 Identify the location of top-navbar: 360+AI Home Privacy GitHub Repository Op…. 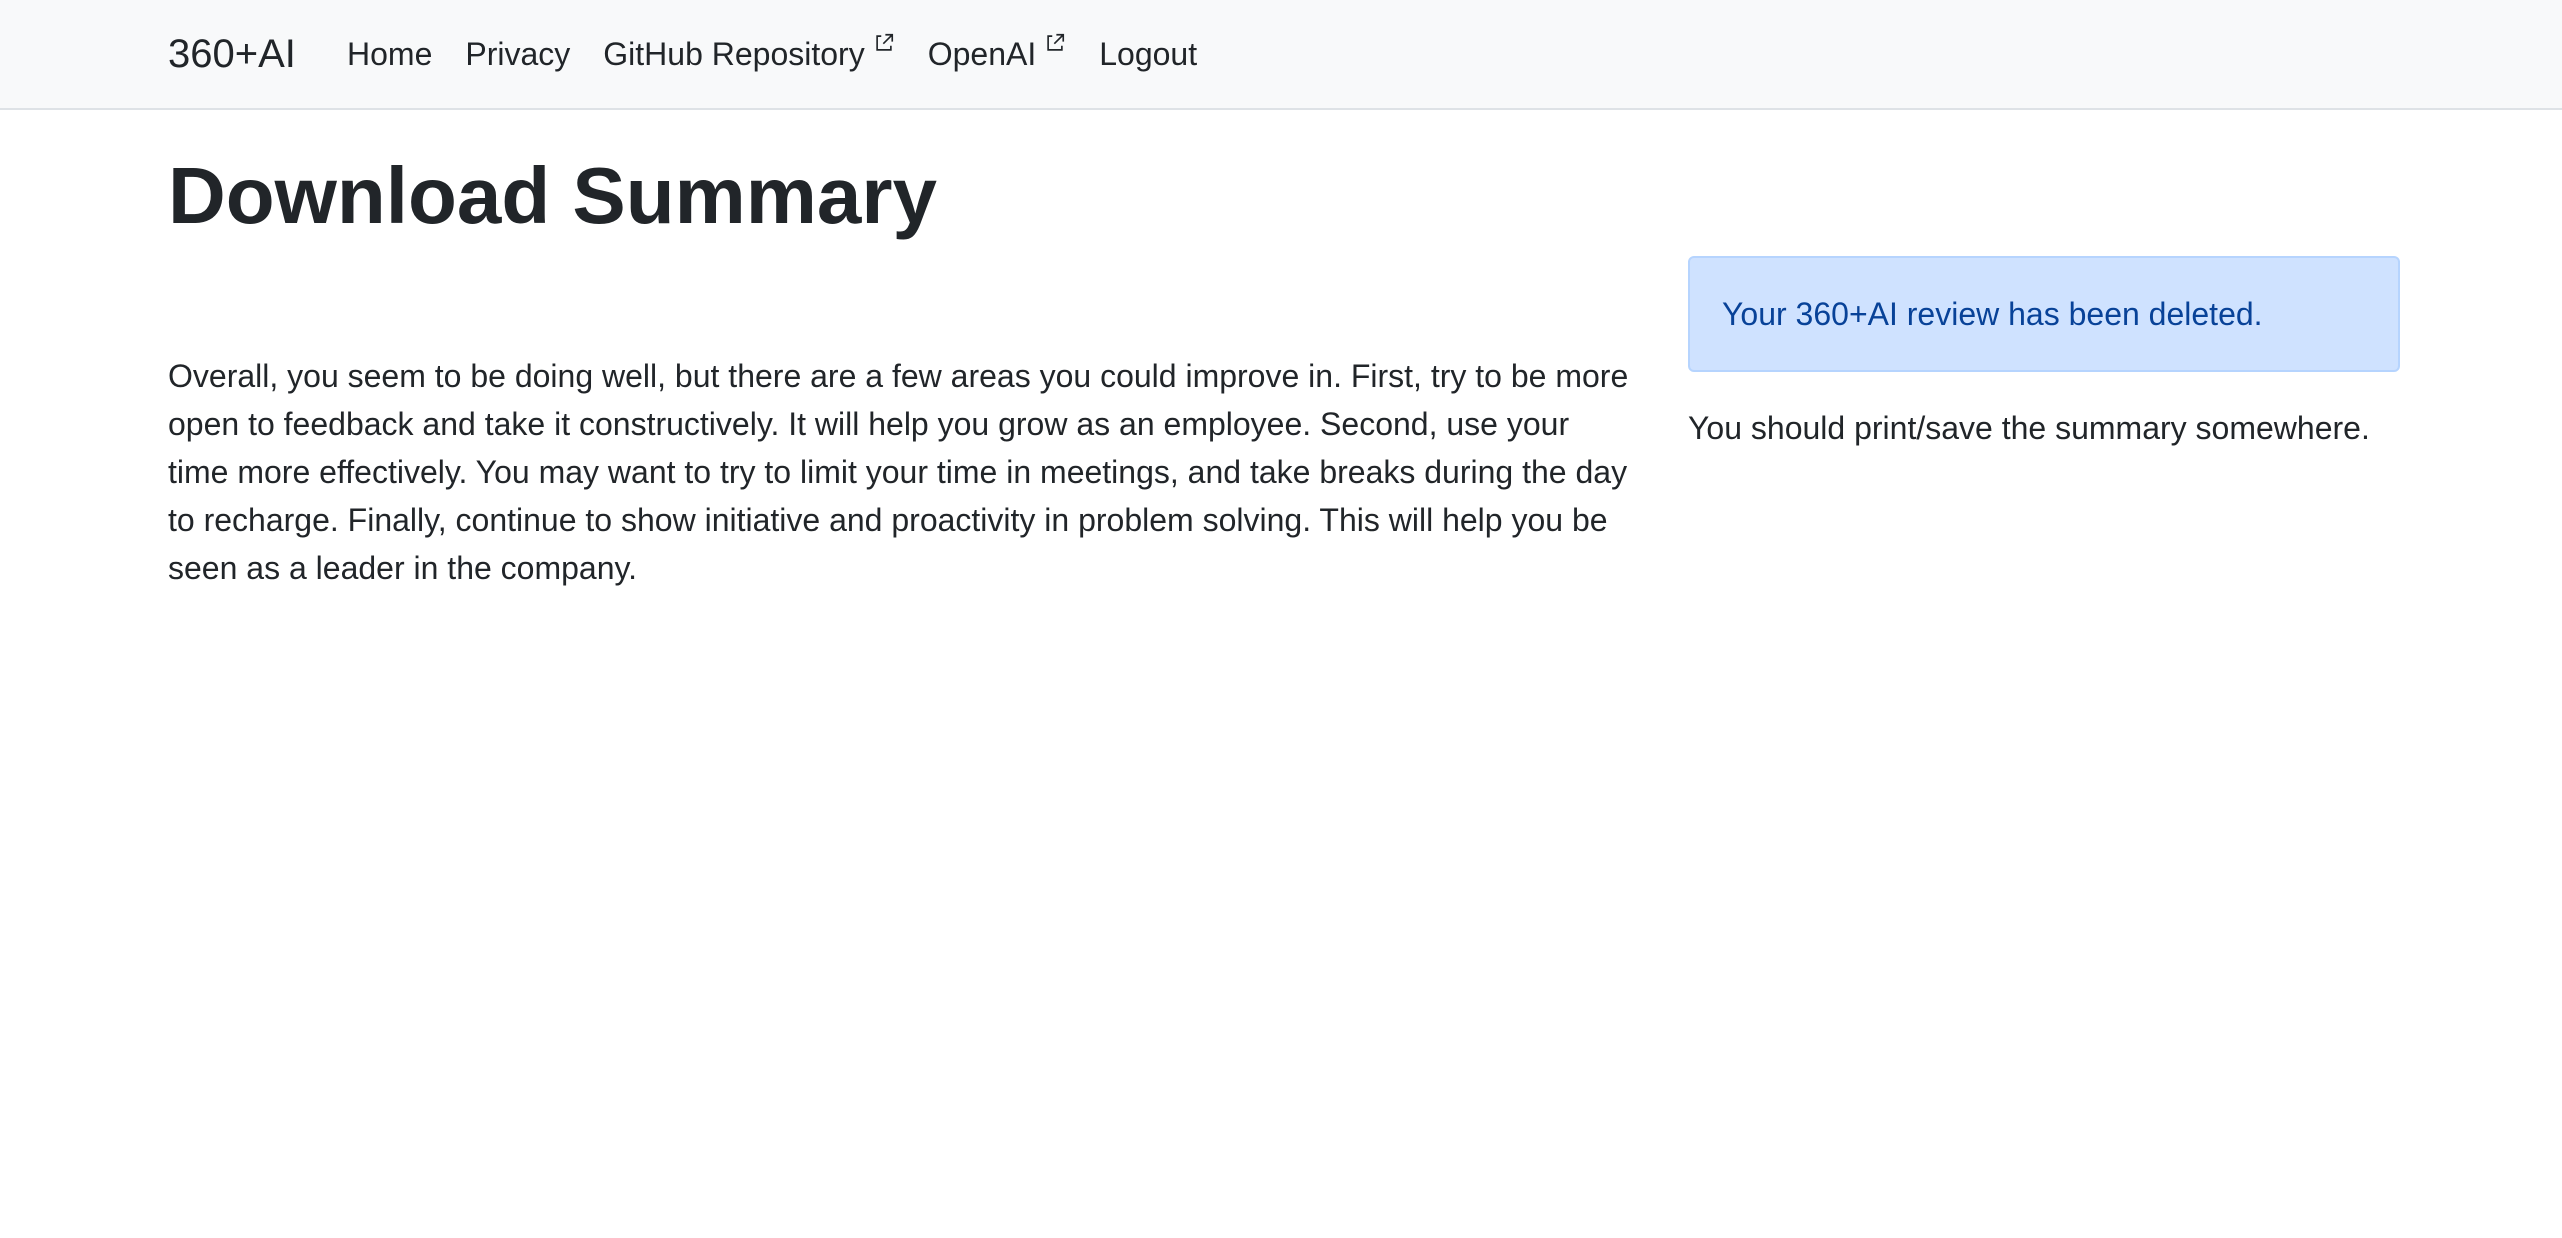
(1281, 55).